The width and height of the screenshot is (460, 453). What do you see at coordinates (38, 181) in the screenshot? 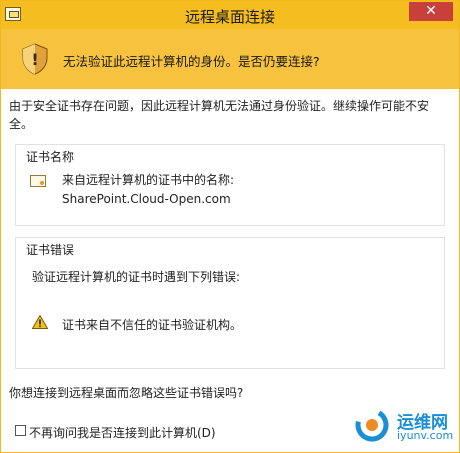
I see `certificate-icon` at bounding box center [38, 181].